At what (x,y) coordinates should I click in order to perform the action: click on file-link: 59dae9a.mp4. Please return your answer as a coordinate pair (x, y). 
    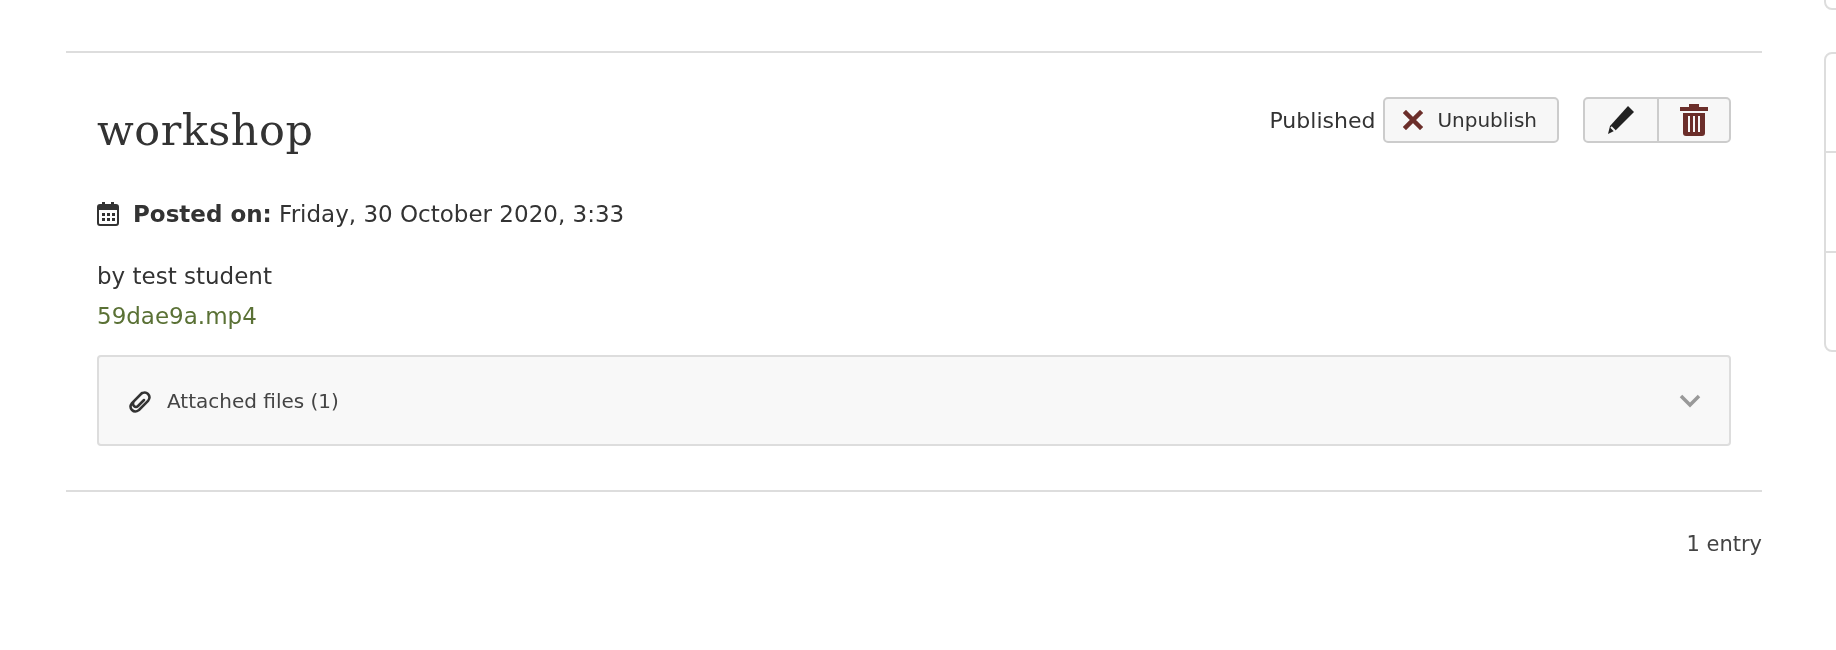
    Looking at the image, I should click on (177, 316).